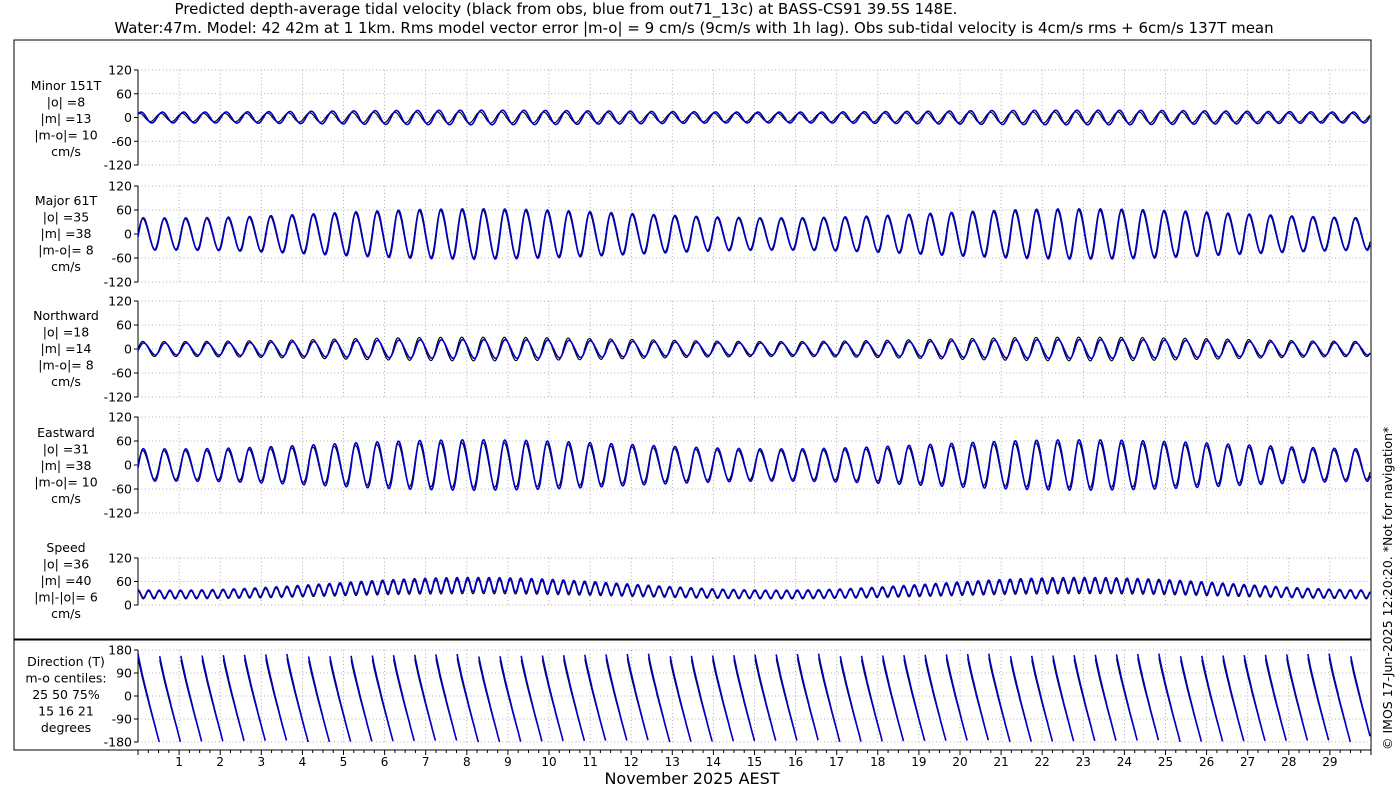 Image resolution: width=1400 pixels, height=800 pixels. What do you see at coordinates (548, 762) in the screenshot?
I see `x-tick-label: 10` at bounding box center [548, 762].